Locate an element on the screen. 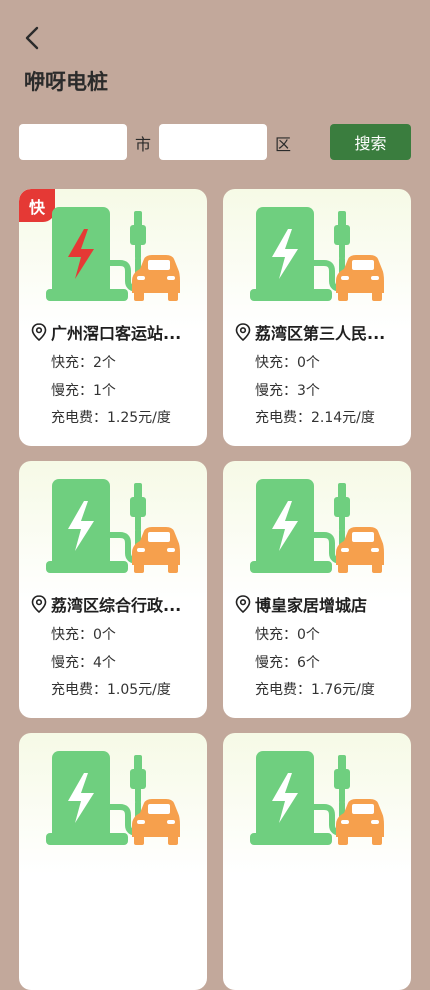 This screenshot has width=430, height=990. station-name-row: 博皇家居增城店 is located at coordinates (320, 604).